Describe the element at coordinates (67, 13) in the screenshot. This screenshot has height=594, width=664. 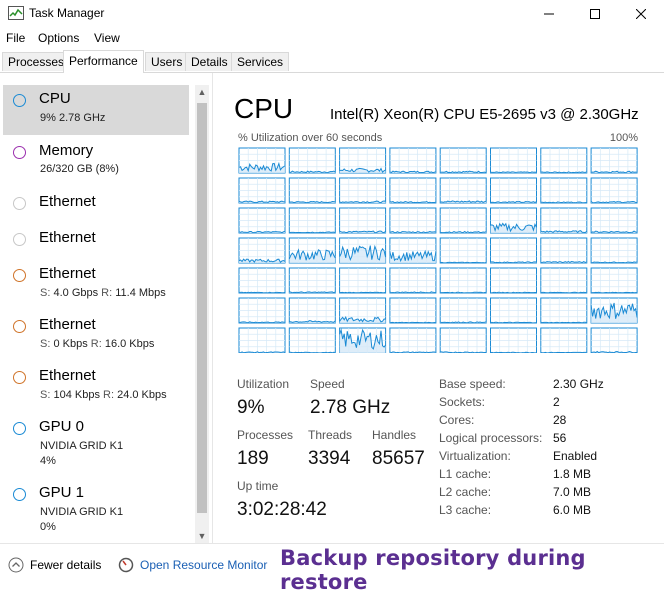
I see `window-title: Task Manager` at that location.